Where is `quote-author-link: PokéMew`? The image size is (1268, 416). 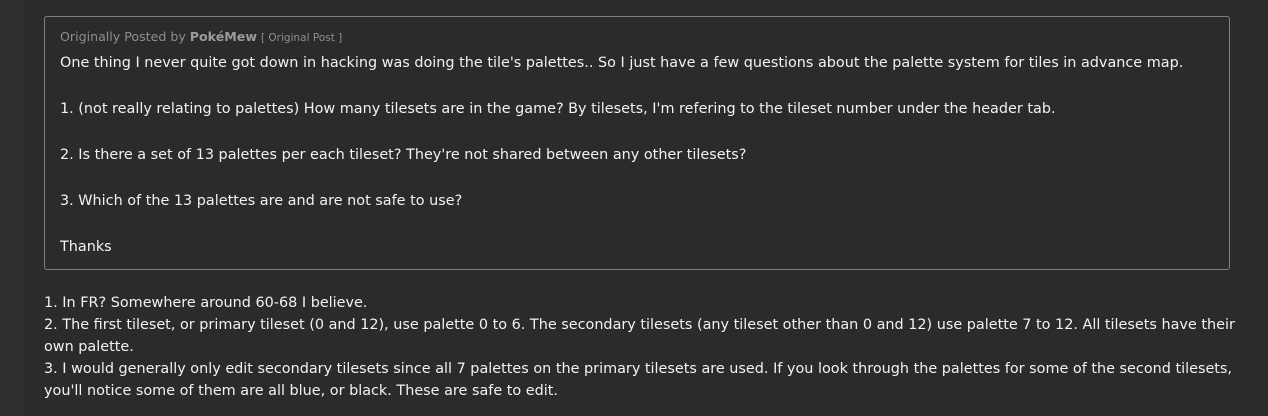
quote-author-link: PokéMew is located at coordinates (223, 36).